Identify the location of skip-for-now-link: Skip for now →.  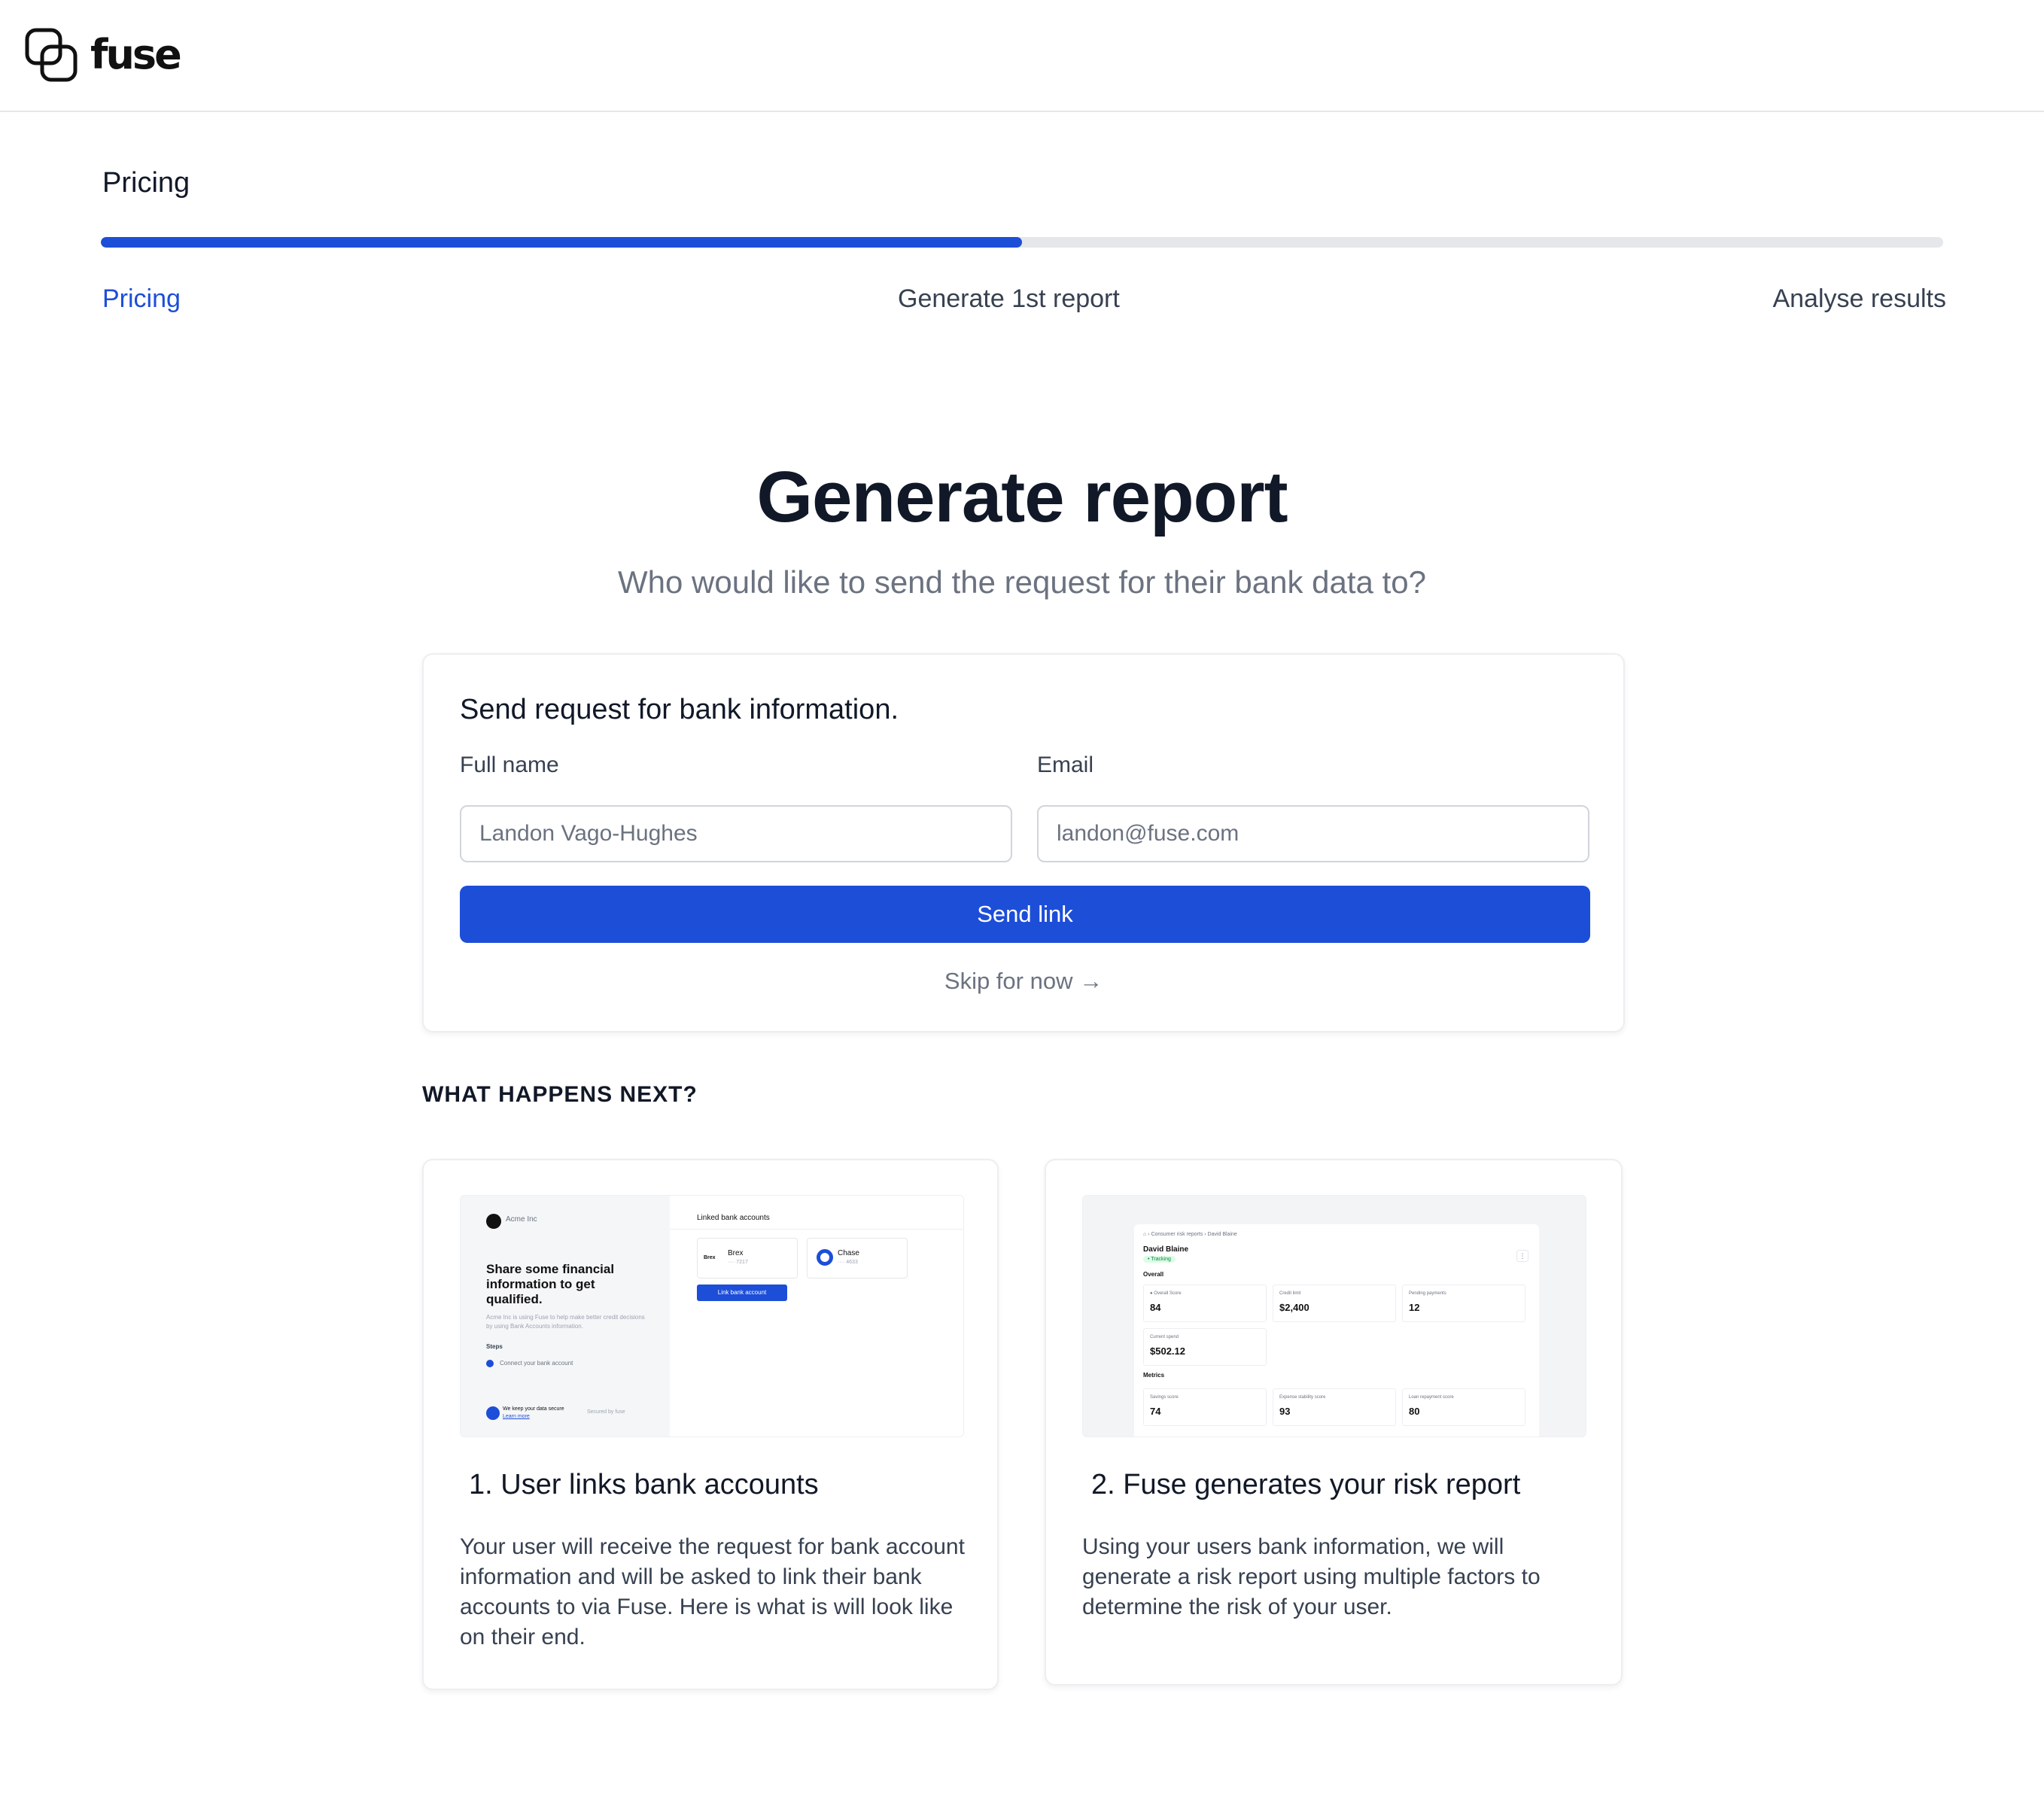
(1023, 981).